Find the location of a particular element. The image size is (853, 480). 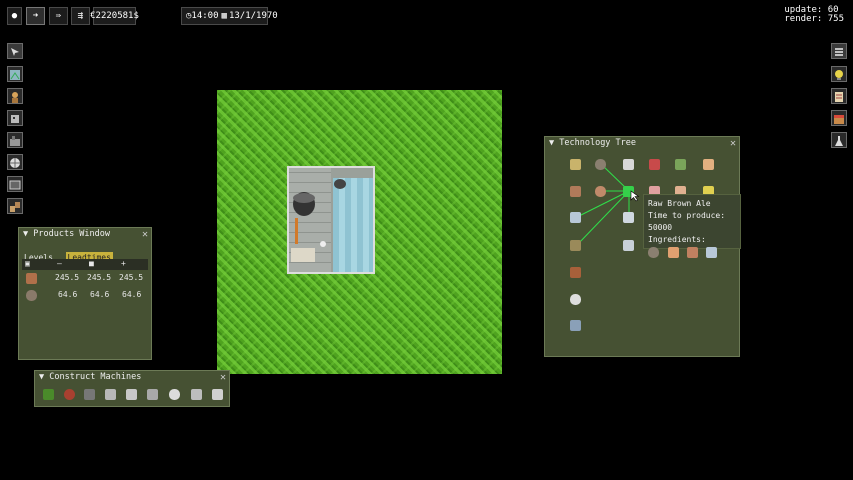

robot-button is located at coordinates (15, 118).